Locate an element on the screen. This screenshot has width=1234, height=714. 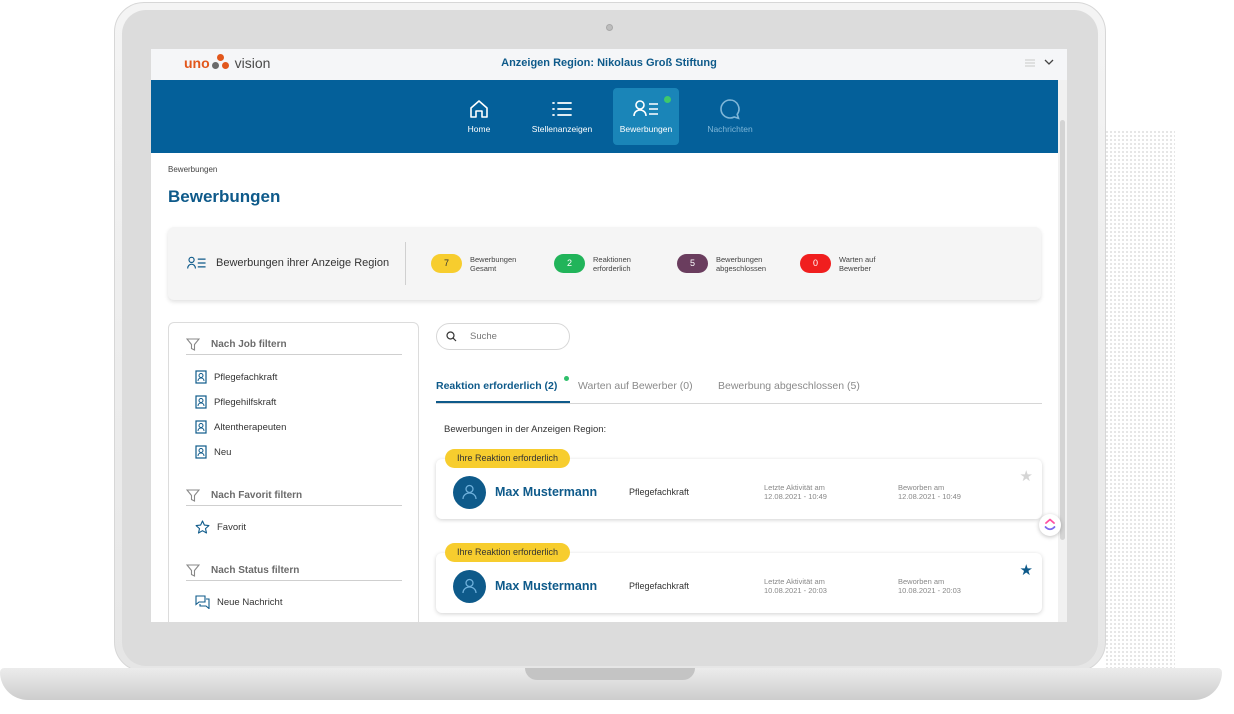
stat-total-label-1: Bewerbungen is located at coordinates (493, 259).